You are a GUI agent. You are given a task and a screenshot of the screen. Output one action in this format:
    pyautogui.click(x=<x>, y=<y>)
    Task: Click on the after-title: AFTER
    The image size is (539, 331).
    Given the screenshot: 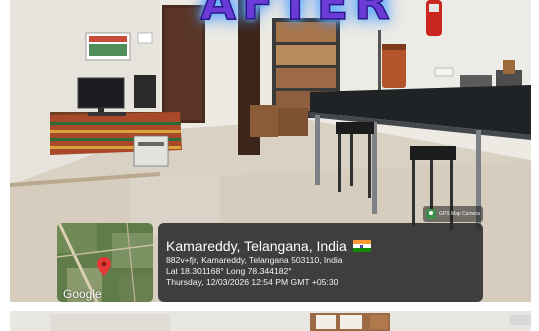 What is the action you would take?
    pyautogui.click(x=298, y=15)
    